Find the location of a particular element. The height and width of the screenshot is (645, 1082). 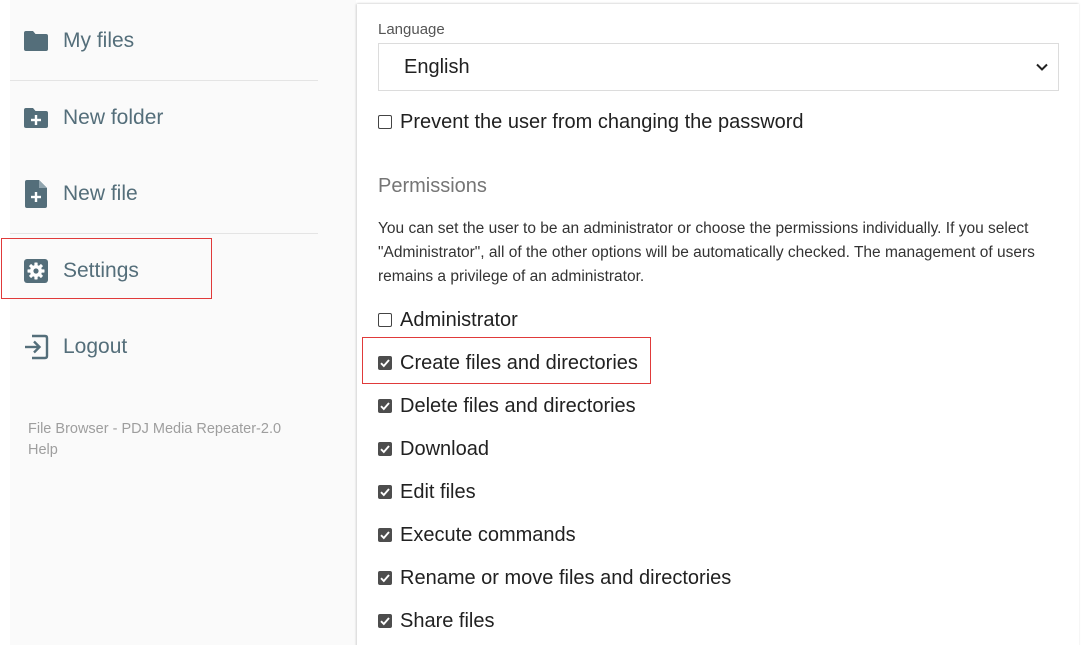

settings-highlight-box is located at coordinates (106, 268).